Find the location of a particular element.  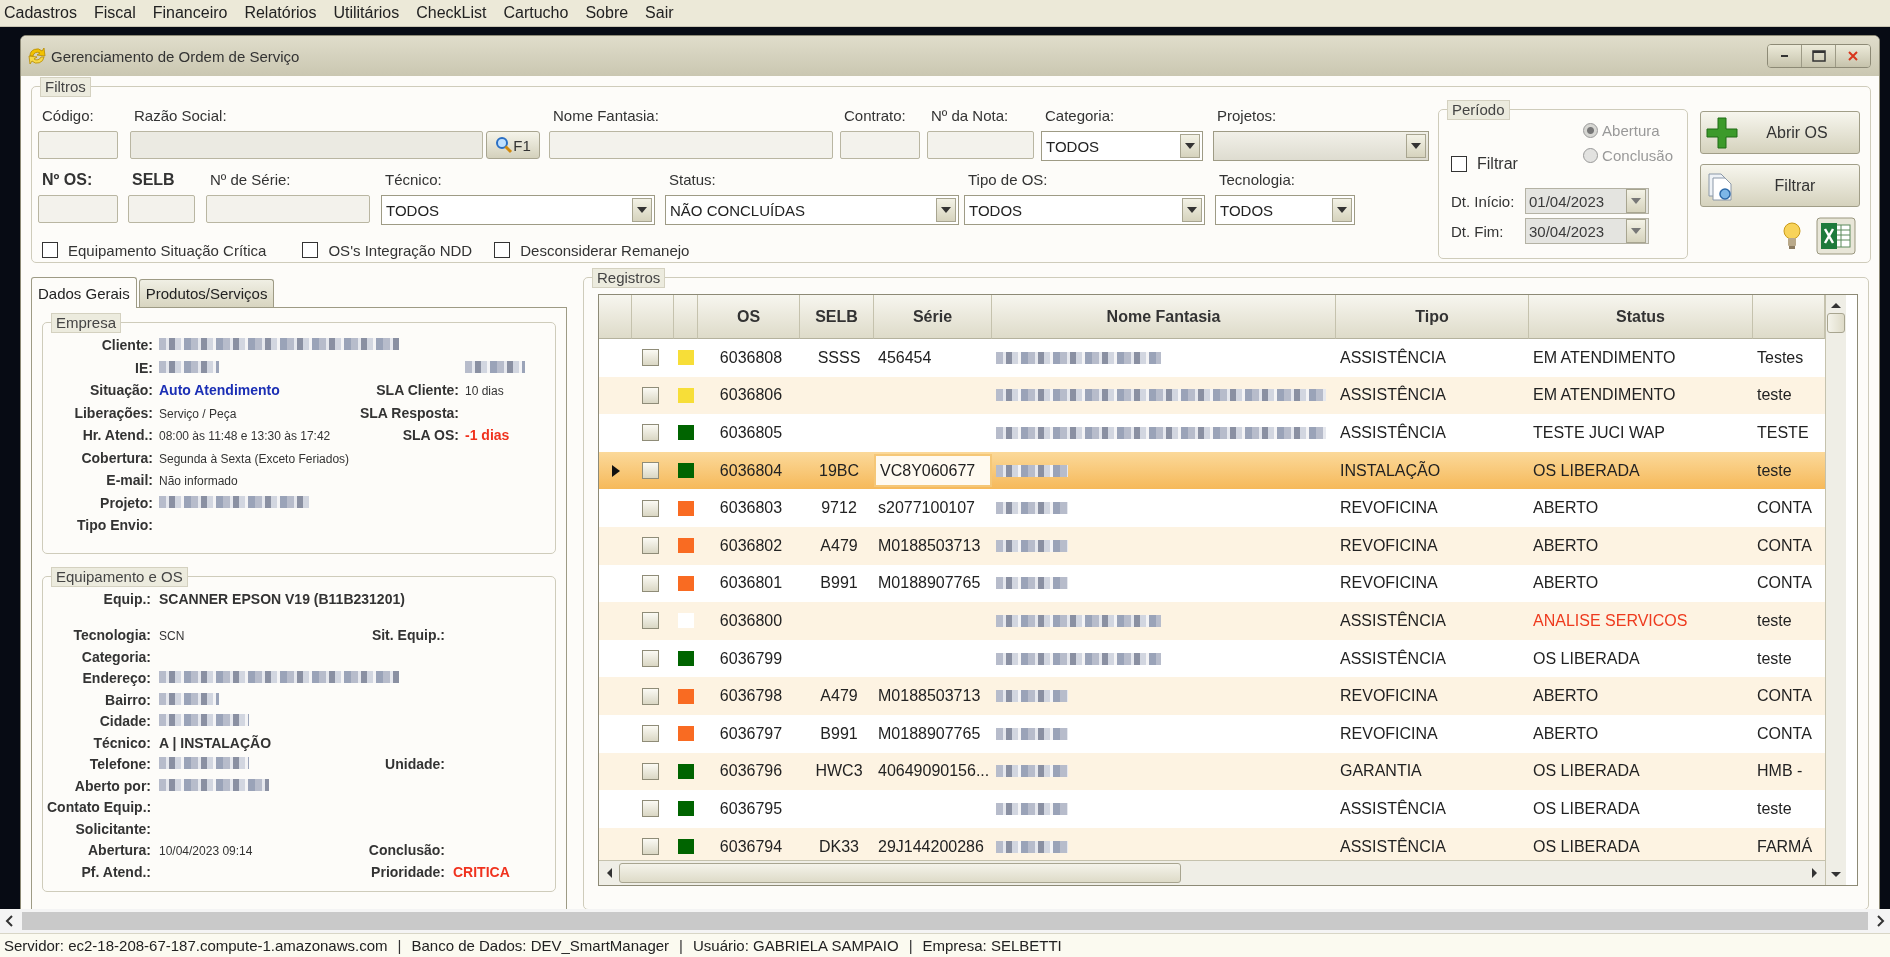

menu-item: Cartucho is located at coordinates (538, 13).